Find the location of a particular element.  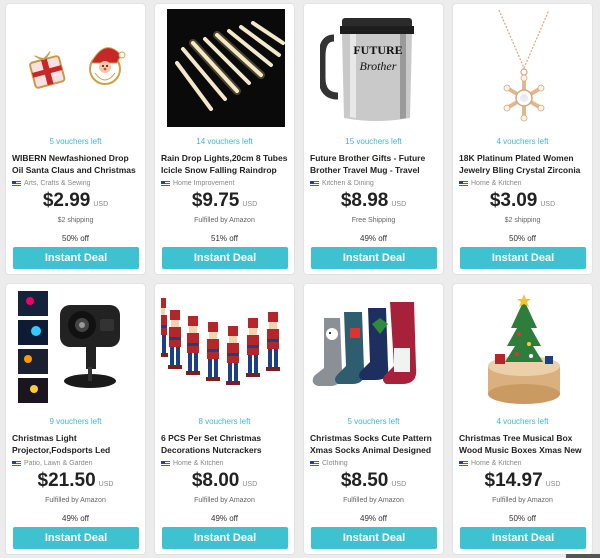

discount: 51% off is located at coordinates (224, 238).